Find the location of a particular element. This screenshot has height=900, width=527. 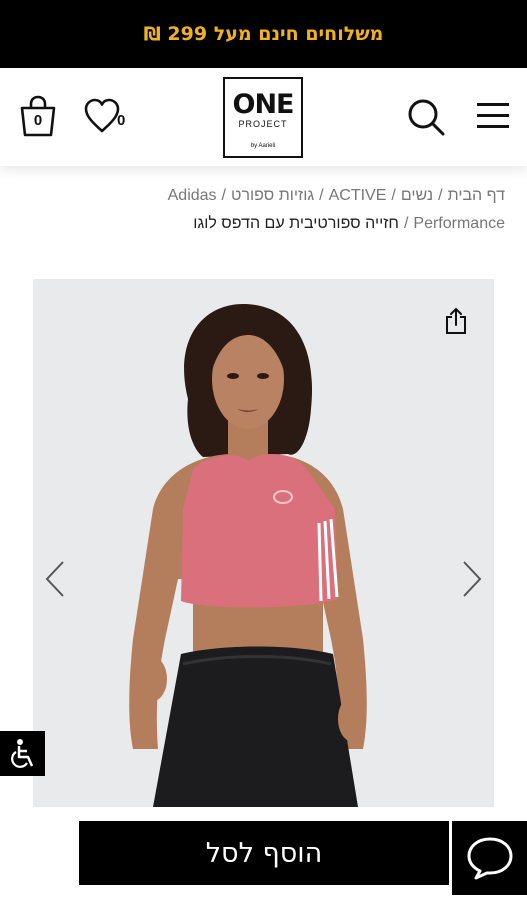

prev-image-button is located at coordinates (55, 579).